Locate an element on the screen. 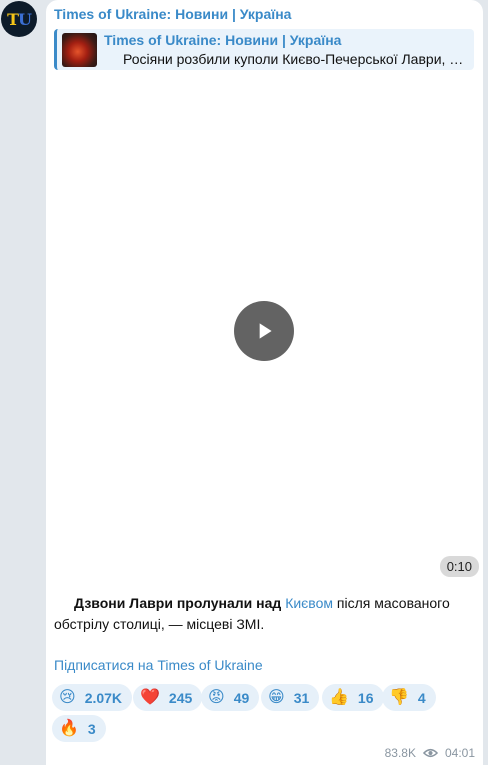  reaction-count: 4 is located at coordinates (421, 697).